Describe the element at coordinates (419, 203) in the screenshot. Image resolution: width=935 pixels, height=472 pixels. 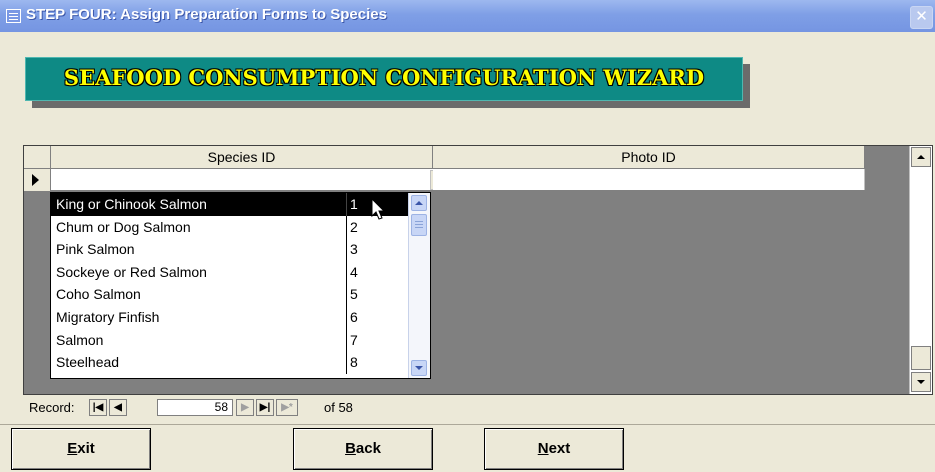
I see `dropdown-scroll-up-button` at that location.